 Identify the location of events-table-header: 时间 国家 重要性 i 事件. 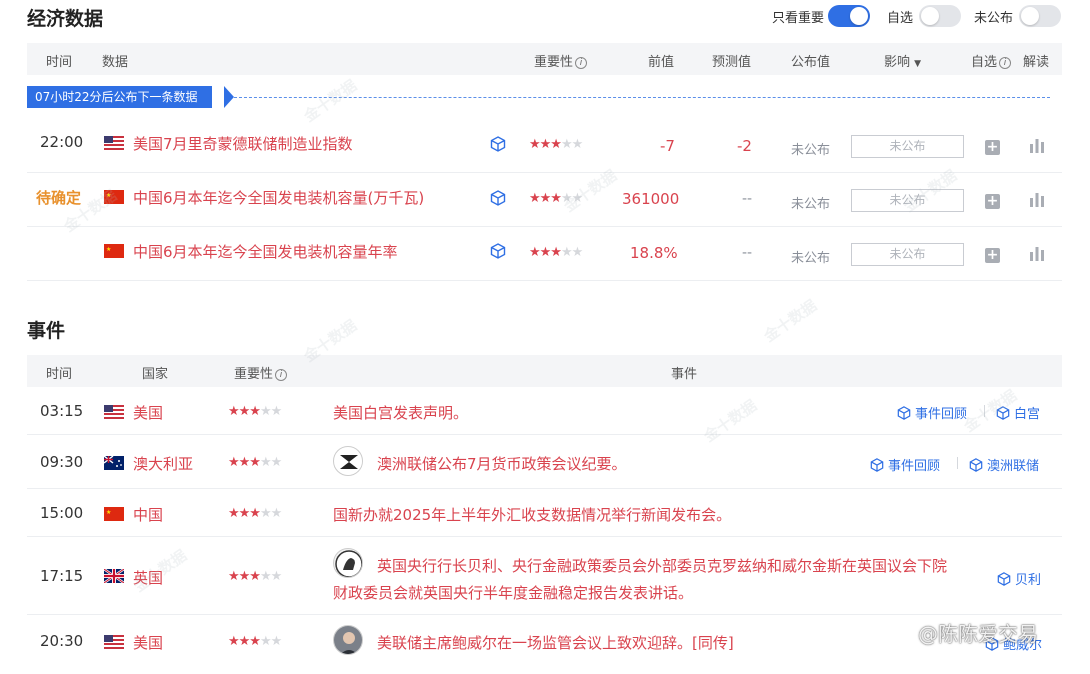
(544, 371).